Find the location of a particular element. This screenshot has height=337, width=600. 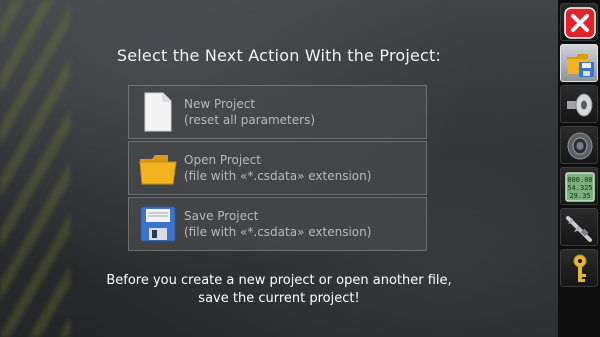

right-toolbar: 000.00 54.325 29.35 is located at coordinates (579, 168).